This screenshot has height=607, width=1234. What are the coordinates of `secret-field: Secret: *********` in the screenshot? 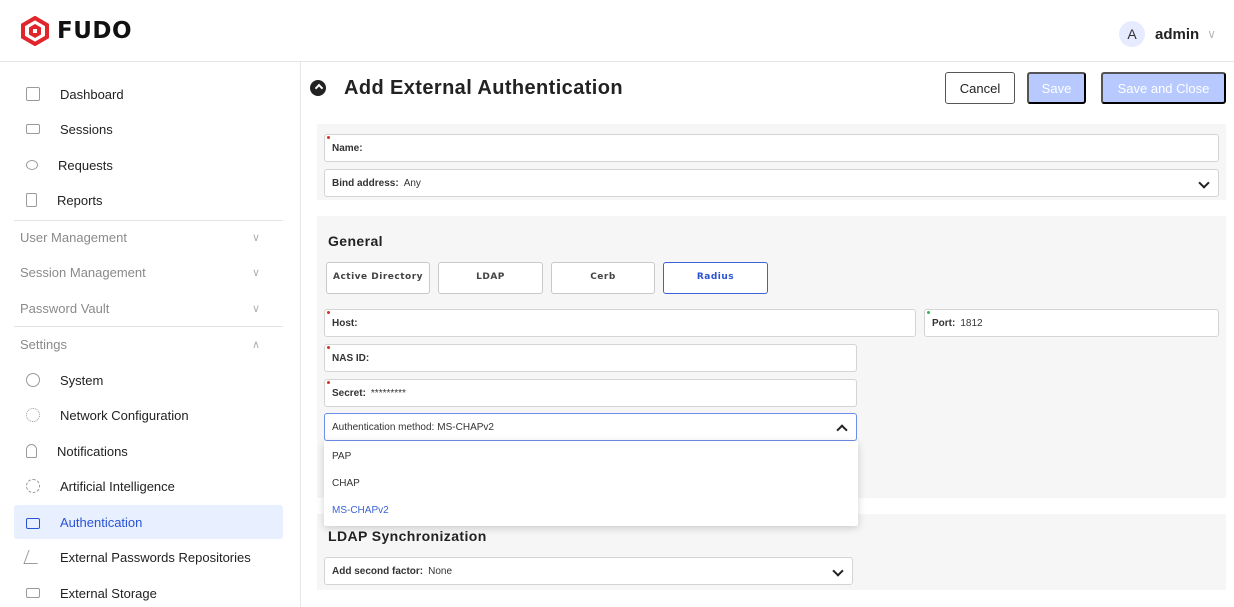 It's located at (590, 393).